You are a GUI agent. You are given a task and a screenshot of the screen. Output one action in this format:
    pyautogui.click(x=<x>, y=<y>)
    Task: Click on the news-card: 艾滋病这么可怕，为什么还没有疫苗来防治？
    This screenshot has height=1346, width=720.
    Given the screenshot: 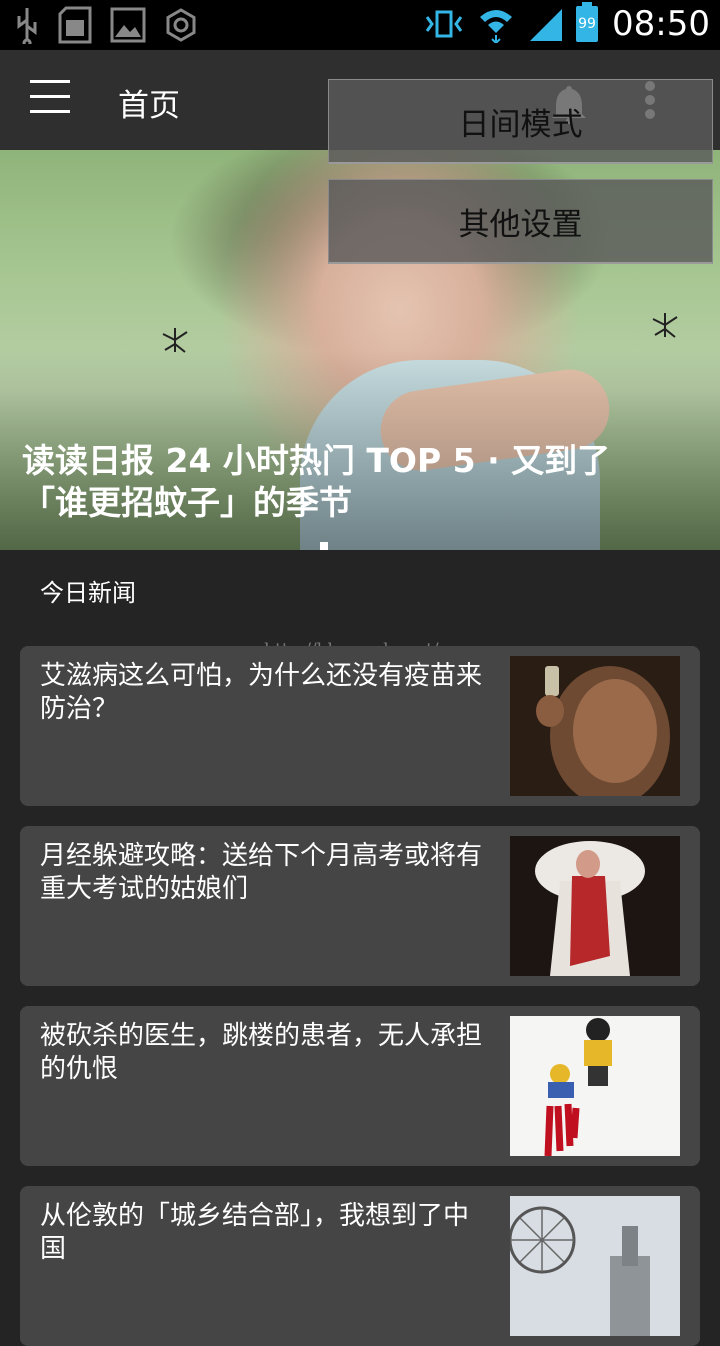 What is the action you would take?
    pyautogui.click(x=360, y=726)
    